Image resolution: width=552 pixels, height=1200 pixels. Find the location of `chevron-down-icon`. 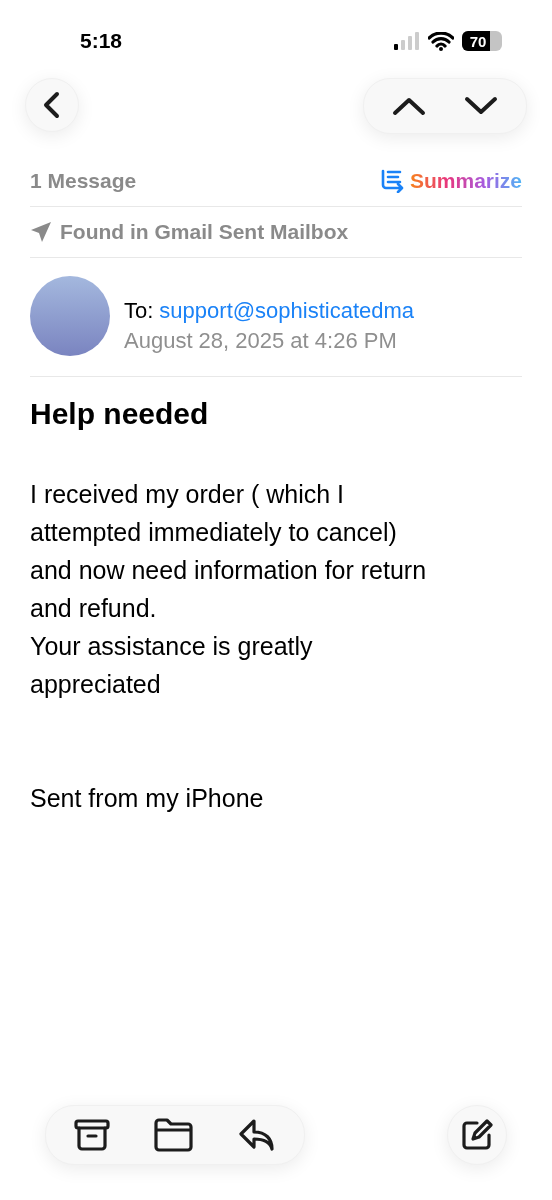

chevron-down-icon is located at coordinates (481, 106).